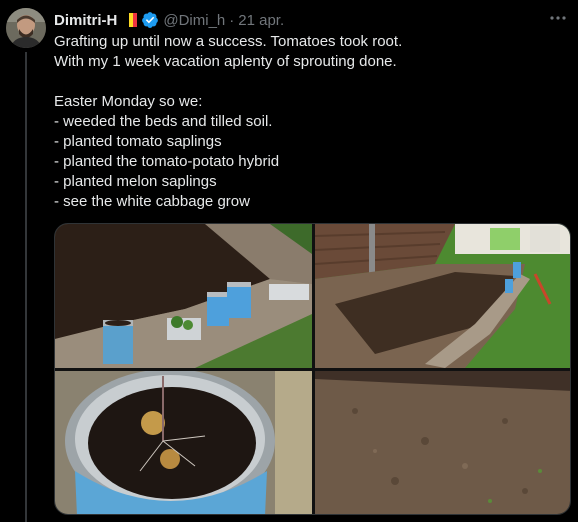  What do you see at coordinates (442, 442) in the screenshot?
I see `photo-tilled-soil` at bounding box center [442, 442].